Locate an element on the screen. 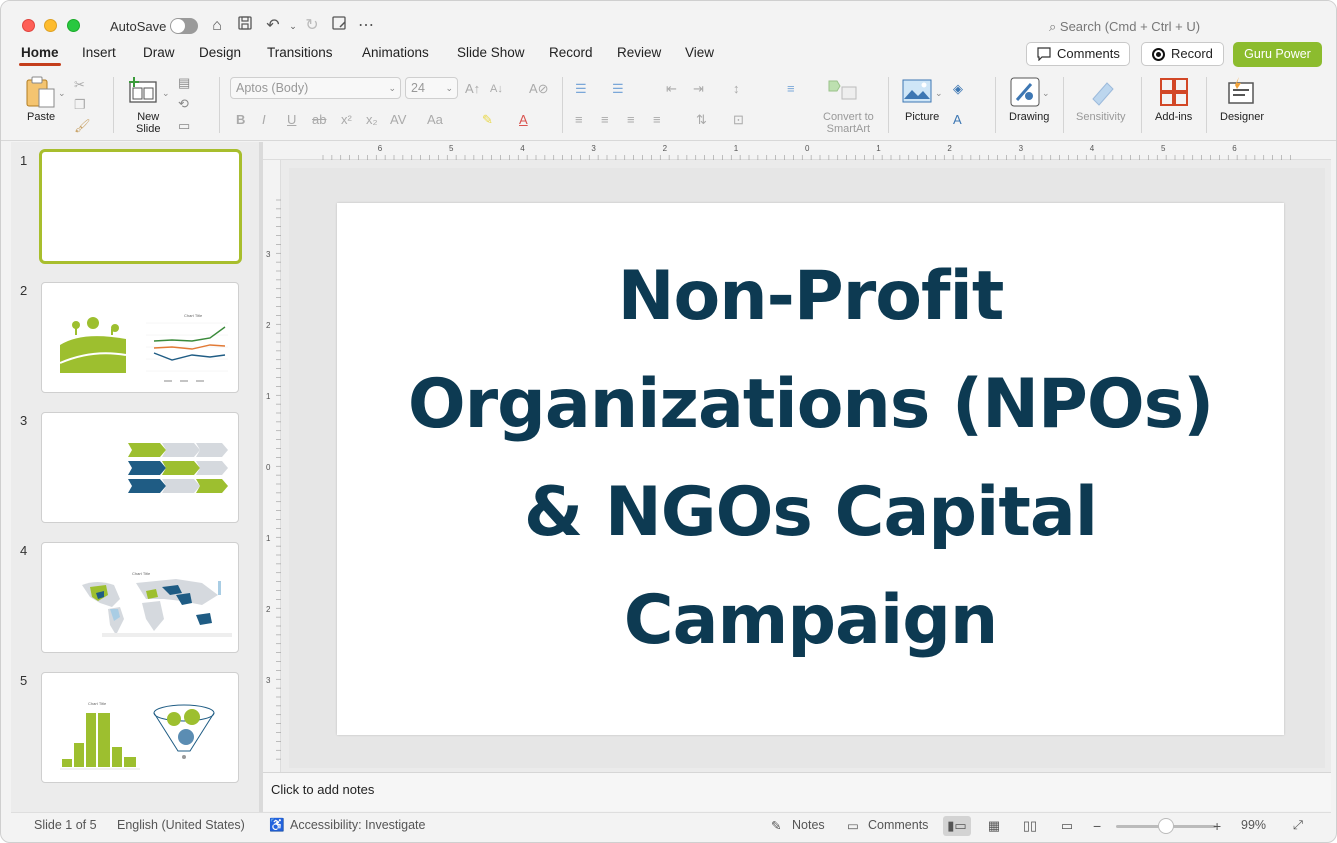 The width and height of the screenshot is (1337, 843). slide-title-line: Organizations (NPOs) is located at coordinates (810, 404).